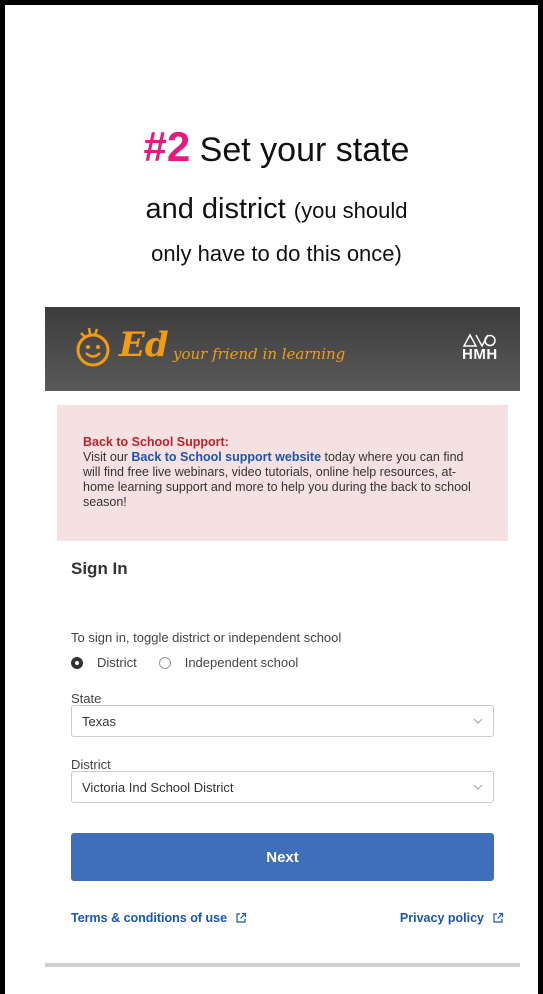  What do you see at coordinates (167, 146) in the screenshot?
I see `step-number: #2` at bounding box center [167, 146].